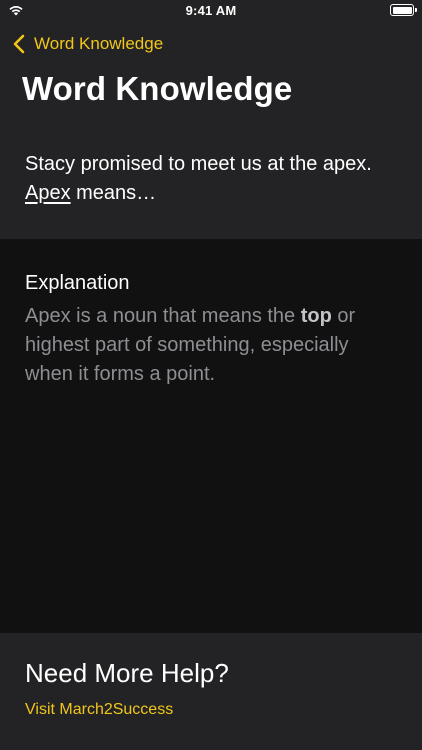 The image size is (422, 750). I want to click on status-bar: 9:41 AM, so click(211, 11).